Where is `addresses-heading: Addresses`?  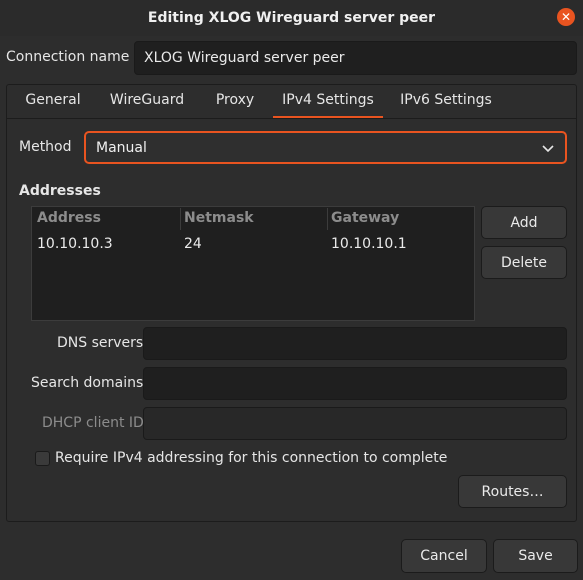 addresses-heading: Addresses is located at coordinates (60, 191).